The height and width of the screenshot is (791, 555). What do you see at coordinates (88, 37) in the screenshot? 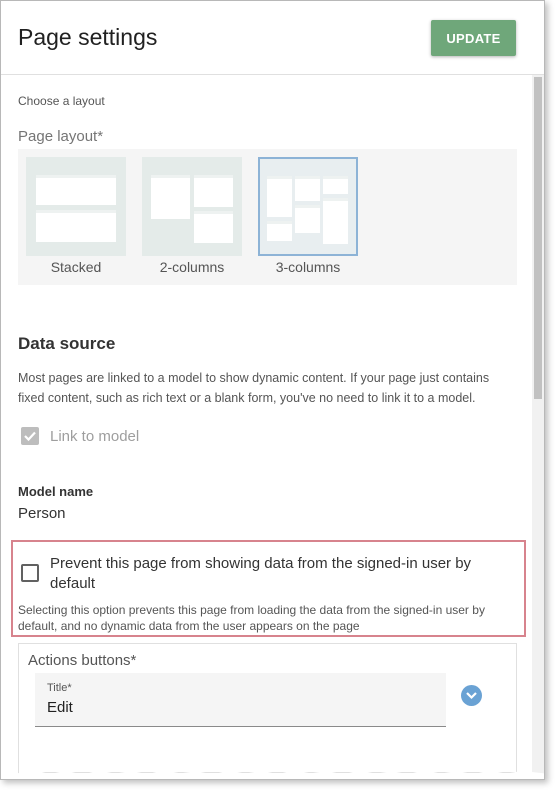
I see `page-title: Page settings` at bounding box center [88, 37].